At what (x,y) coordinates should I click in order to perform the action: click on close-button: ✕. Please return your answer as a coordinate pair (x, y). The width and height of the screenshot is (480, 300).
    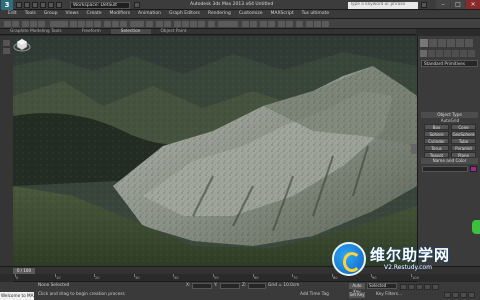
    Looking at the image, I should click on (473, 4).